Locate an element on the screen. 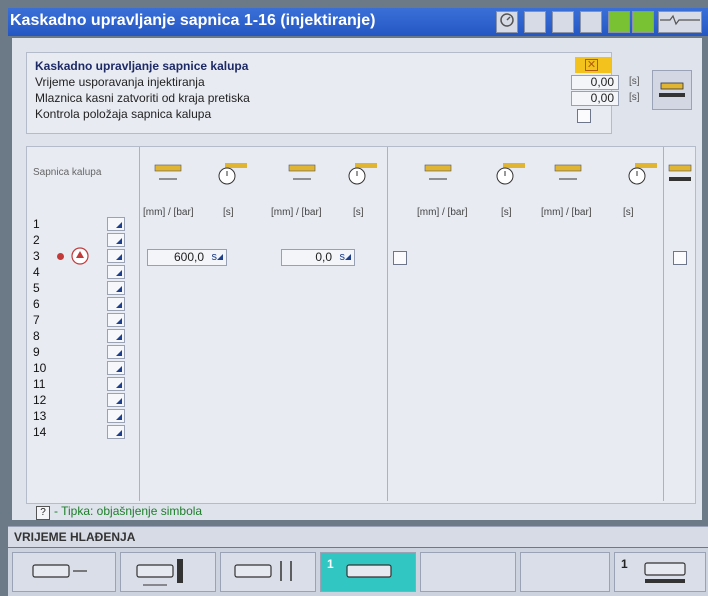 This screenshot has height=596, width=708. machine-status-icon is located at coordinates (619, 22).